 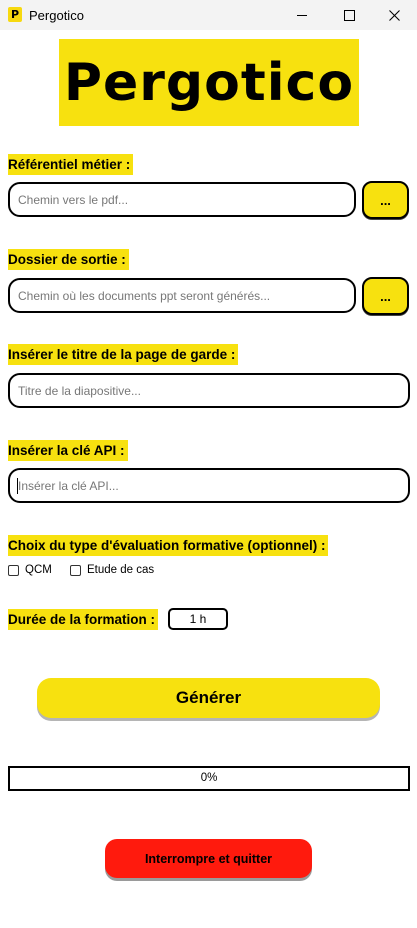 I want to click on quit-button: Interrompre et quitter, so click(x=208, y=858).